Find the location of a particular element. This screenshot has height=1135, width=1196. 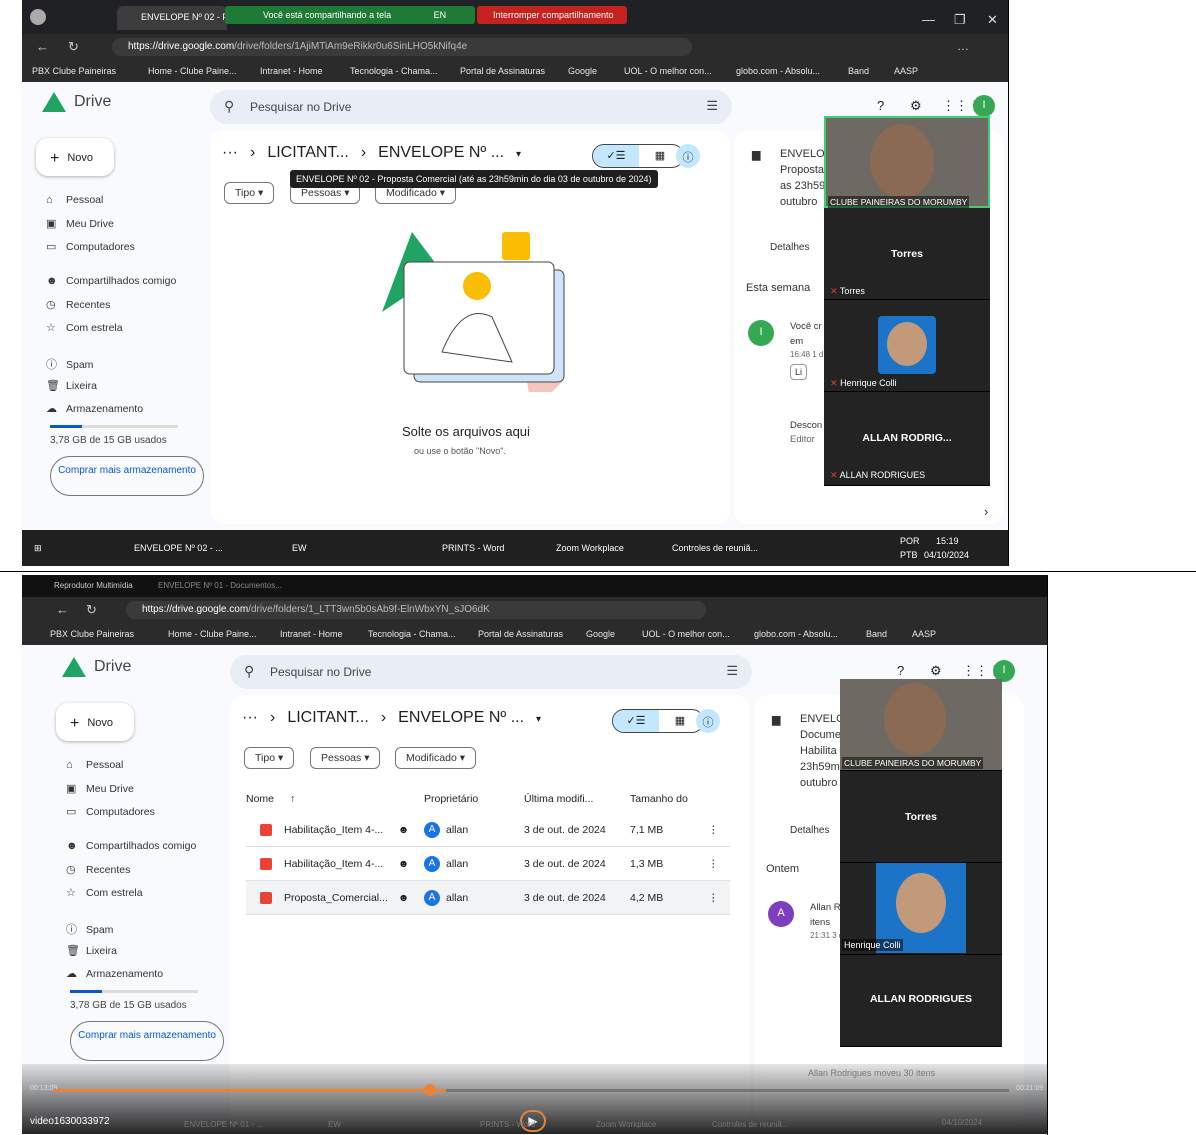

seek-bar is located at coordinates (531, 1090).